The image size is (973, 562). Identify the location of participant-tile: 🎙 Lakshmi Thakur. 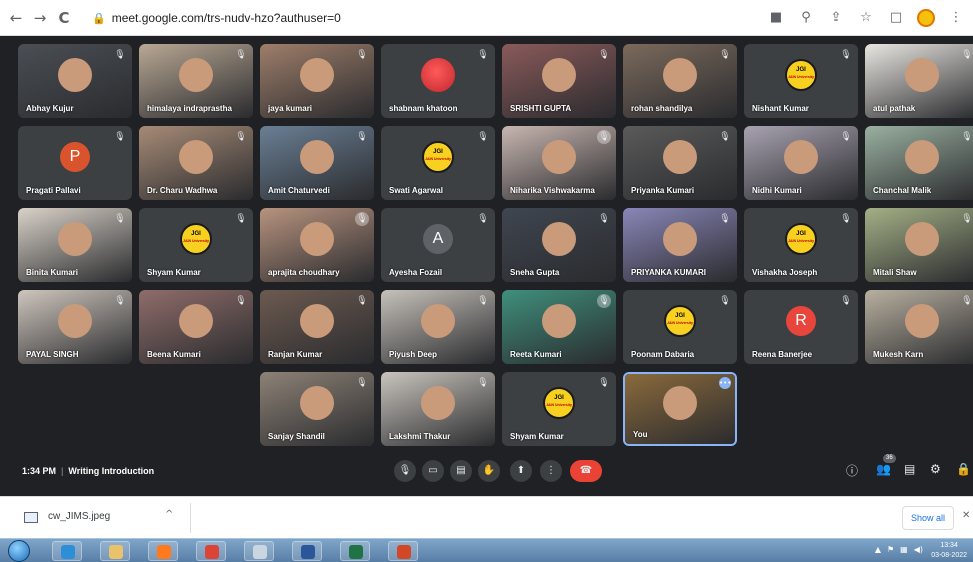
(438, 409).